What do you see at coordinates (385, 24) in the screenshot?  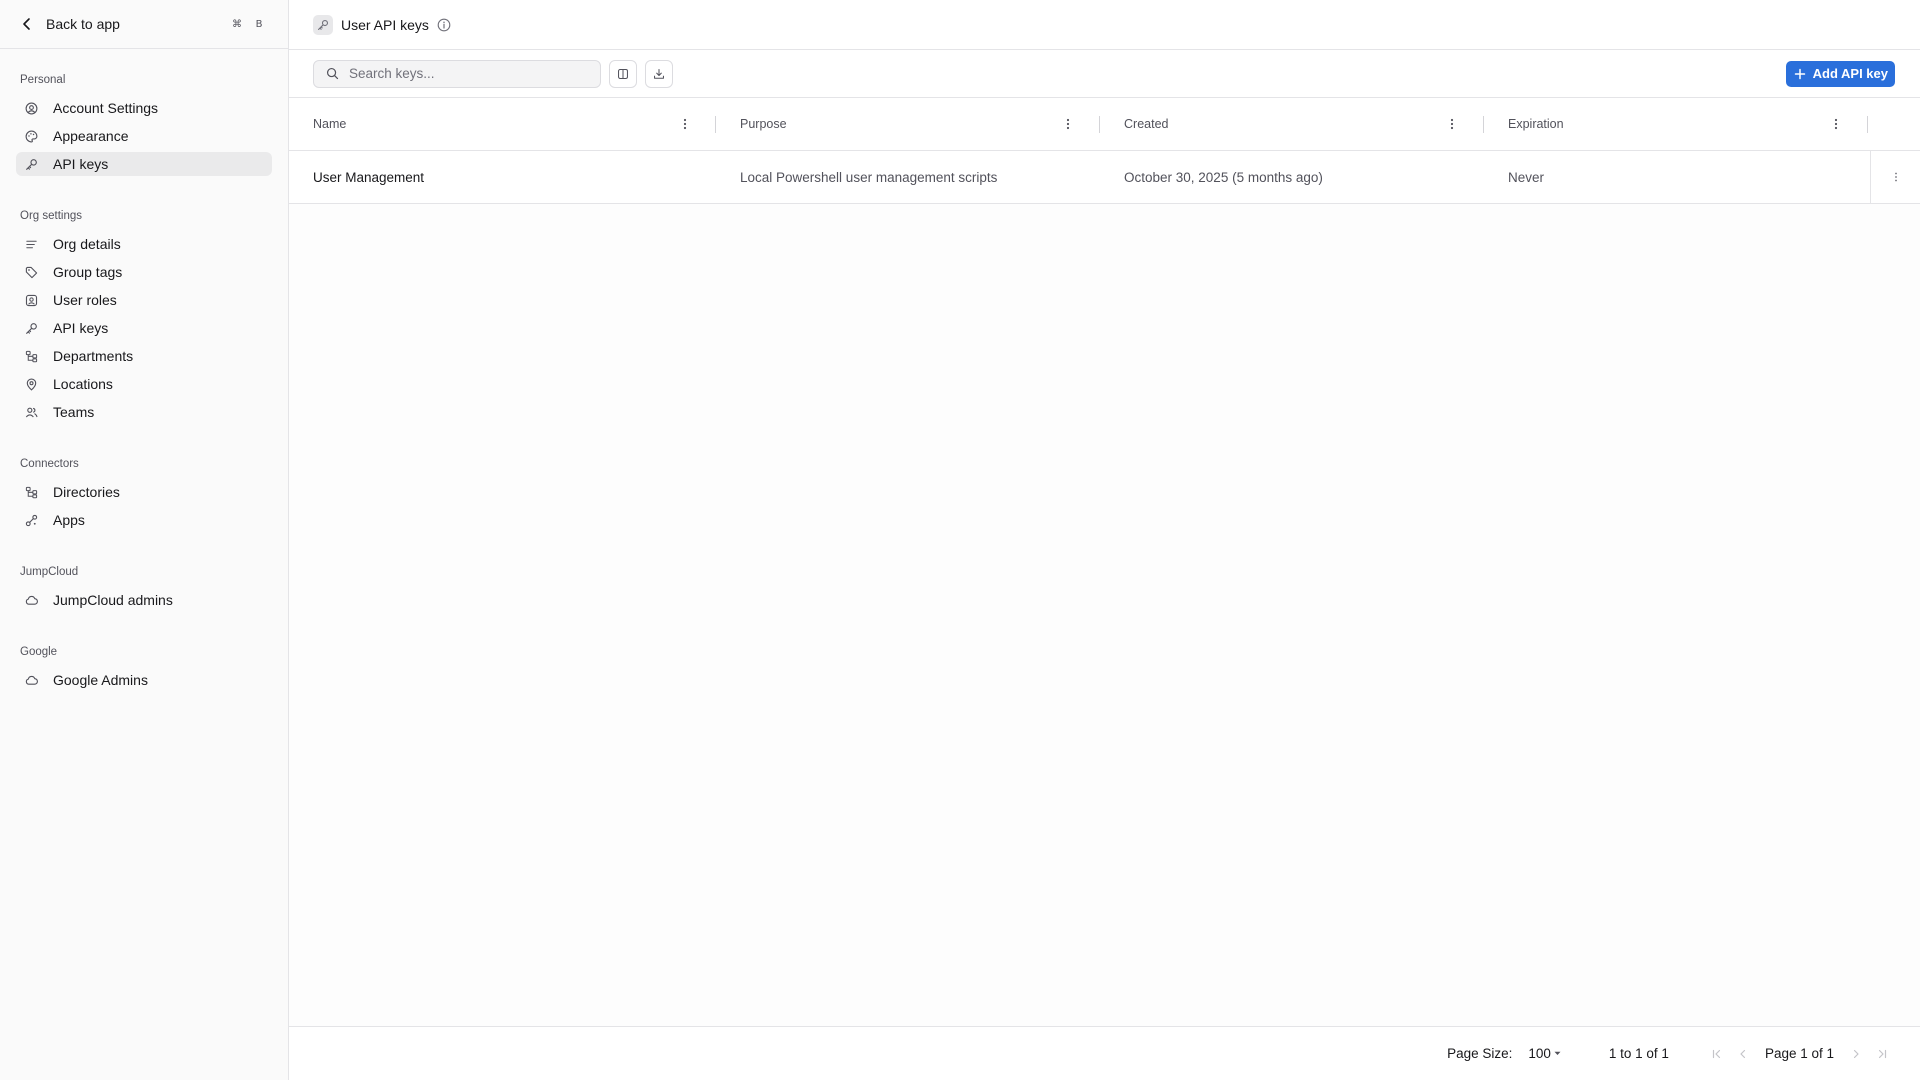 I see `page-title: User API keys` at bounding box center [385, 24].